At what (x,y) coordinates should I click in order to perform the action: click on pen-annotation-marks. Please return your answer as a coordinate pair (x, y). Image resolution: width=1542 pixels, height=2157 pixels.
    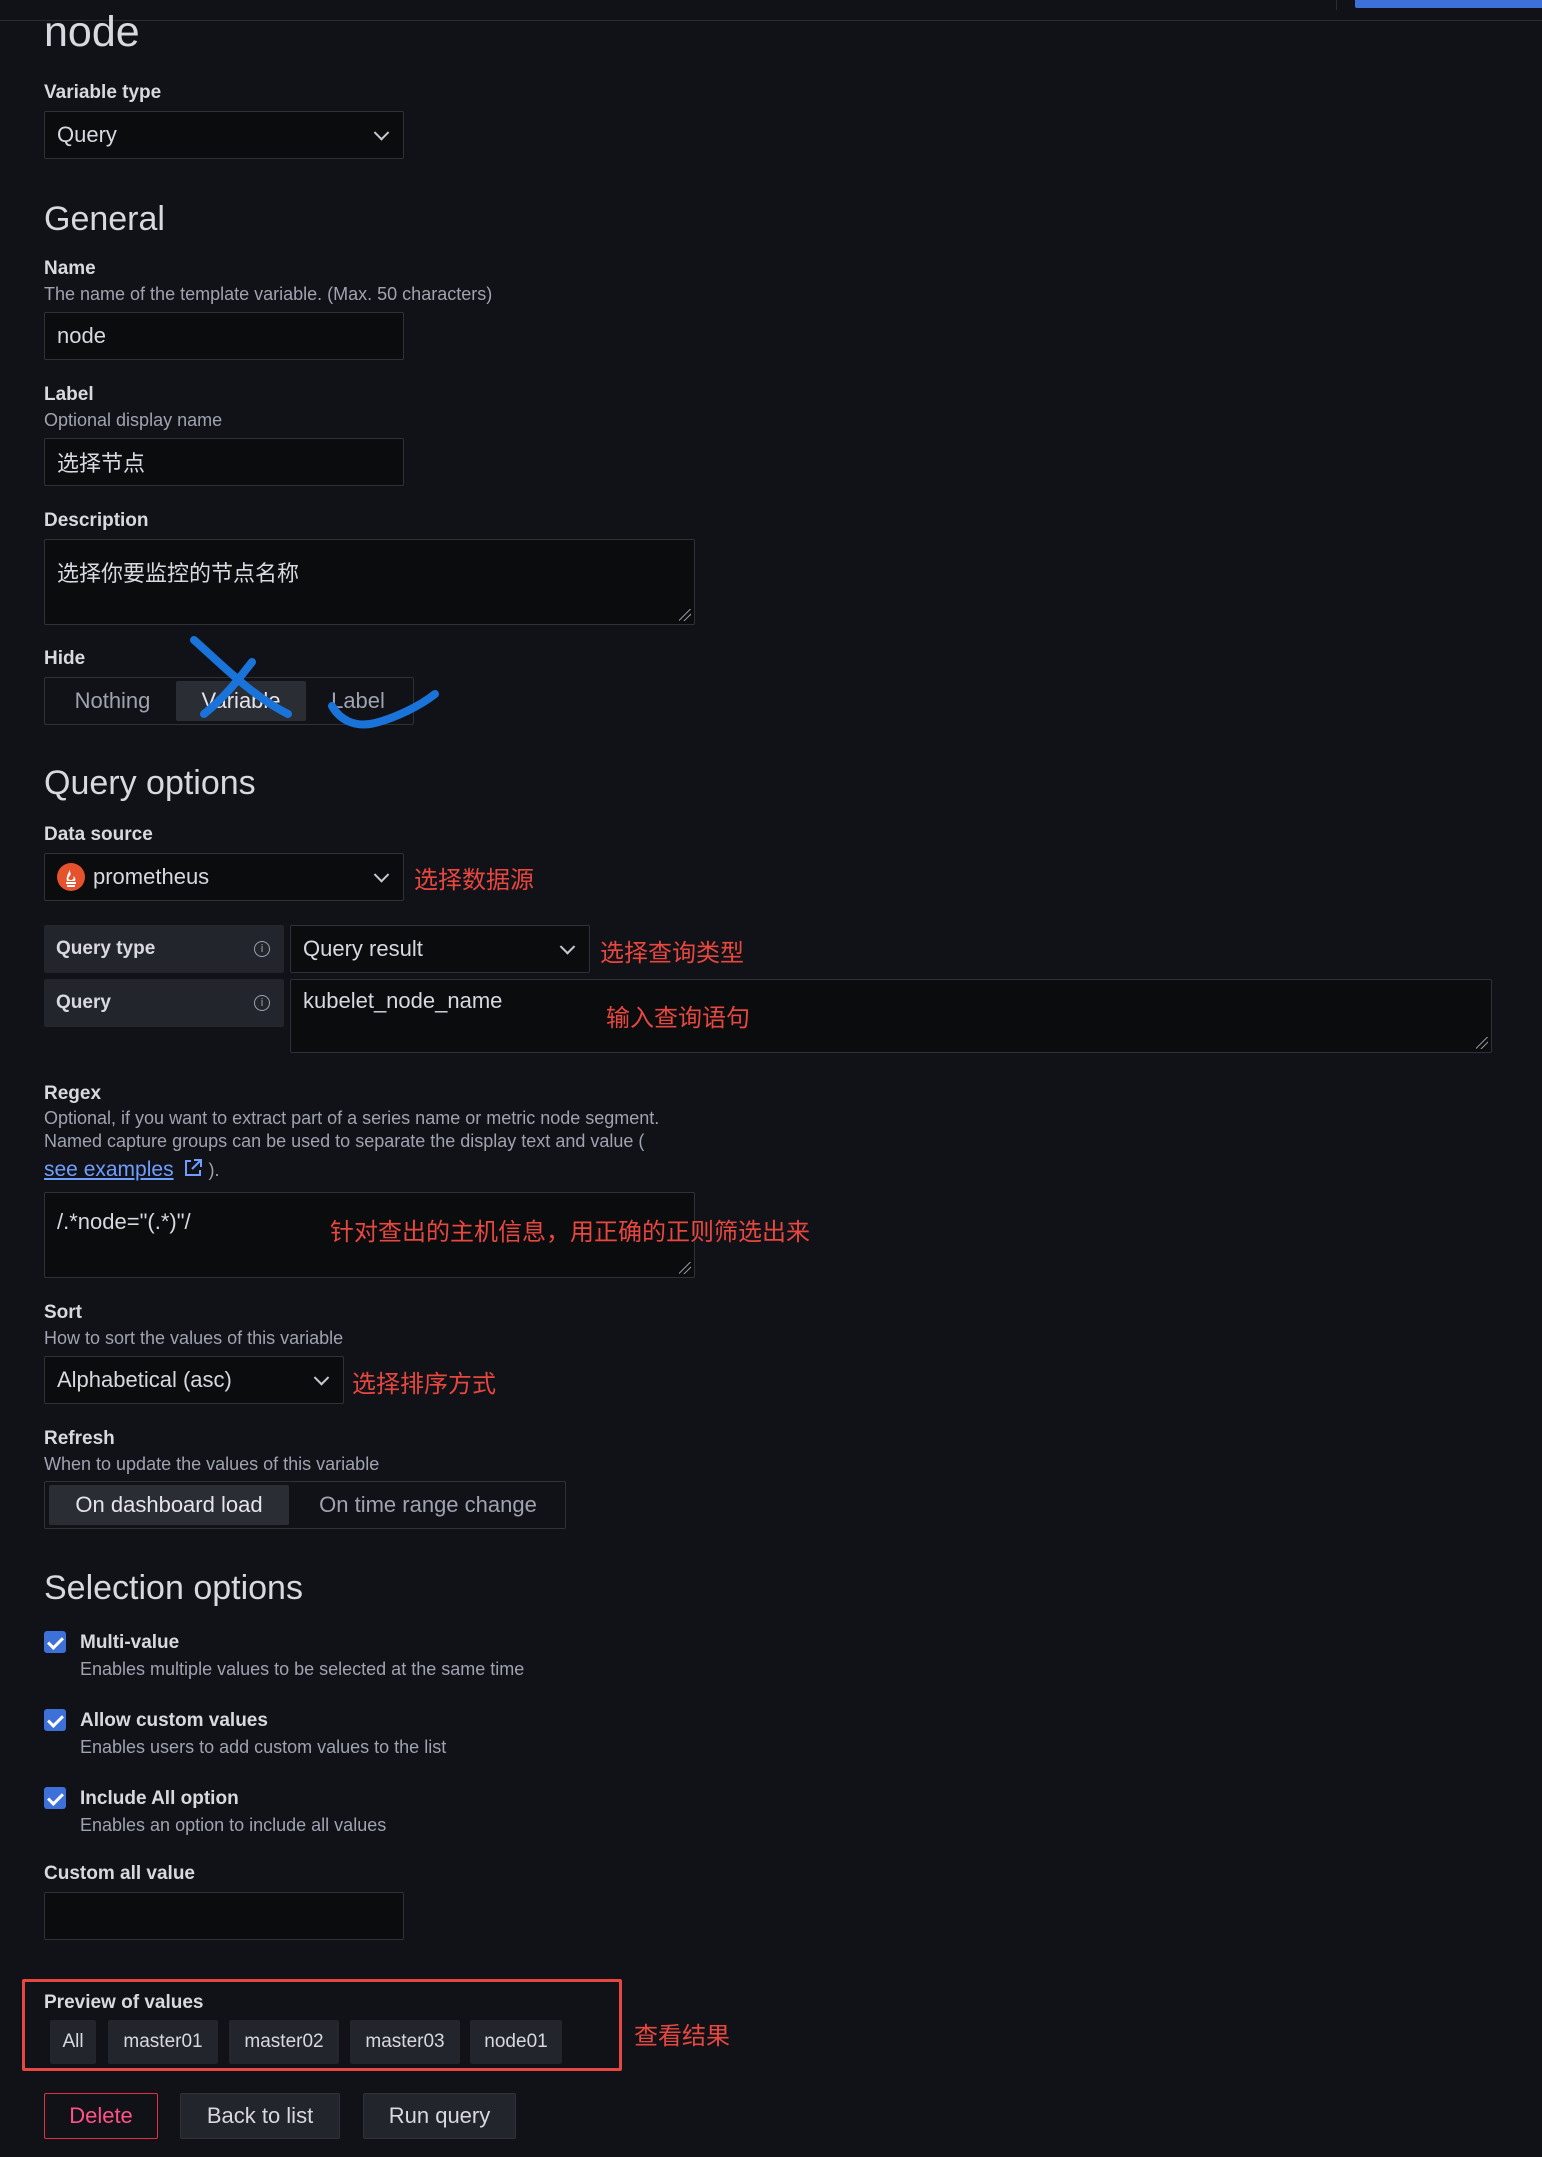
    Looking at the image, I should click on (314, 682).